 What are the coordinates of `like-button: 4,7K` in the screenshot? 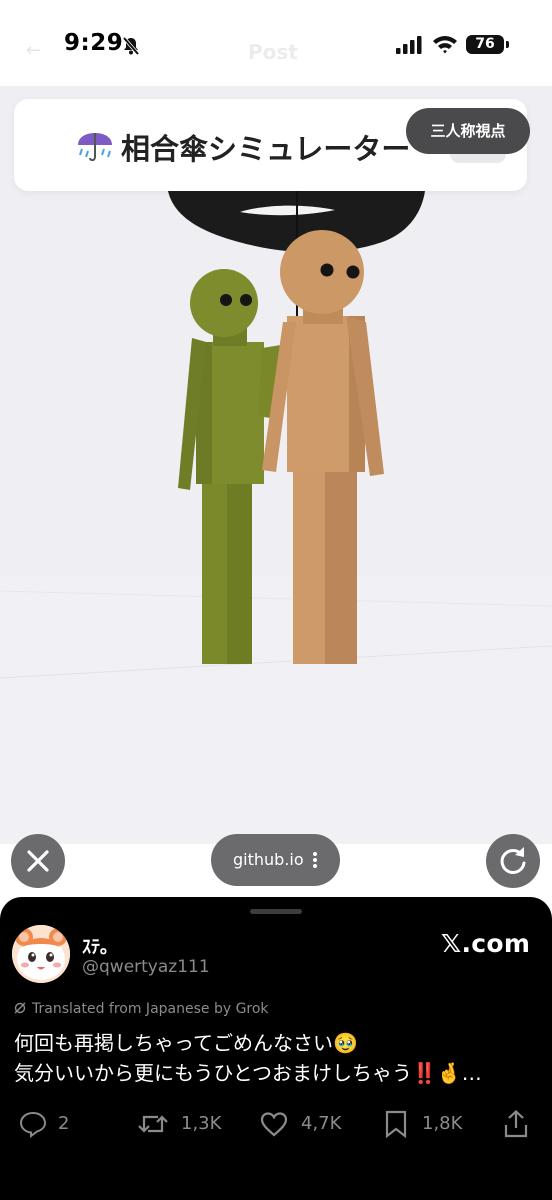 It's located at (309, 1124).